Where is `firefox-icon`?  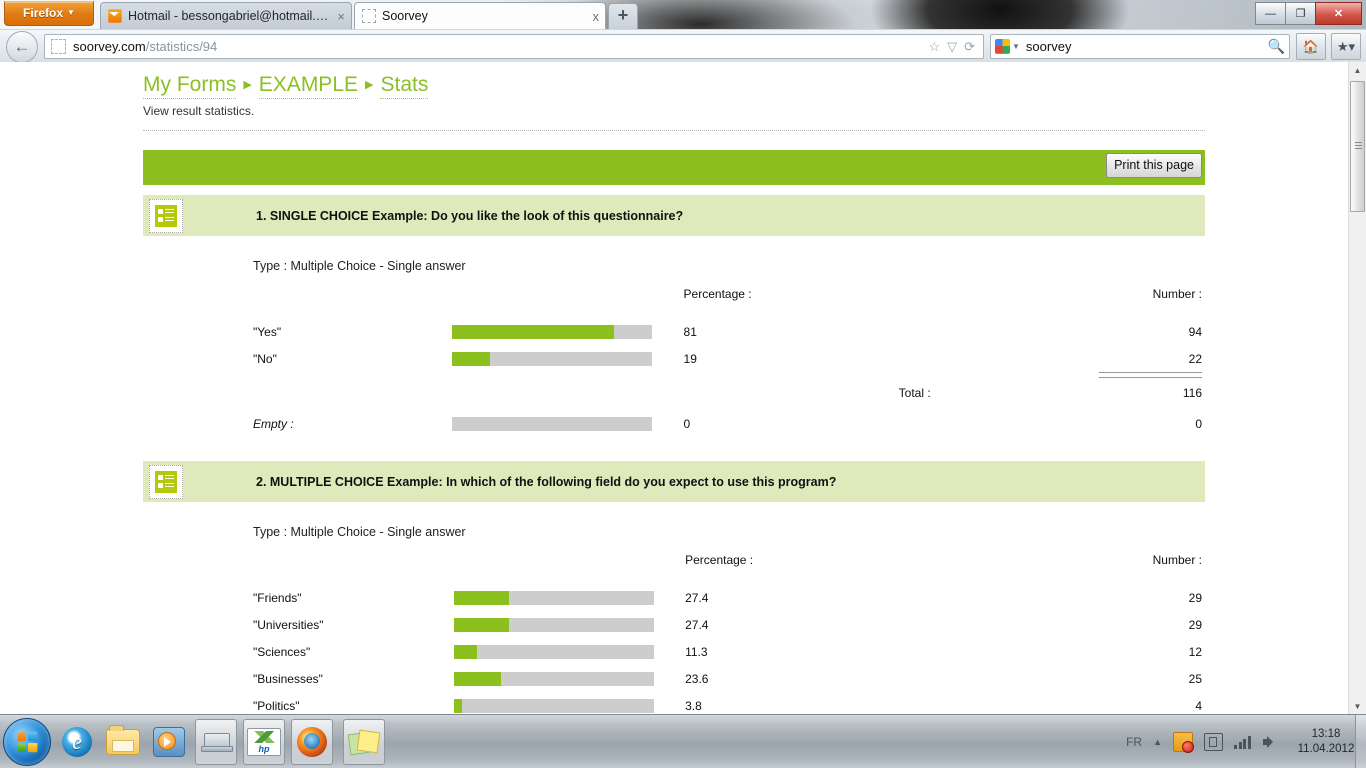 firefox-icon is located at coordinates (312, 741).